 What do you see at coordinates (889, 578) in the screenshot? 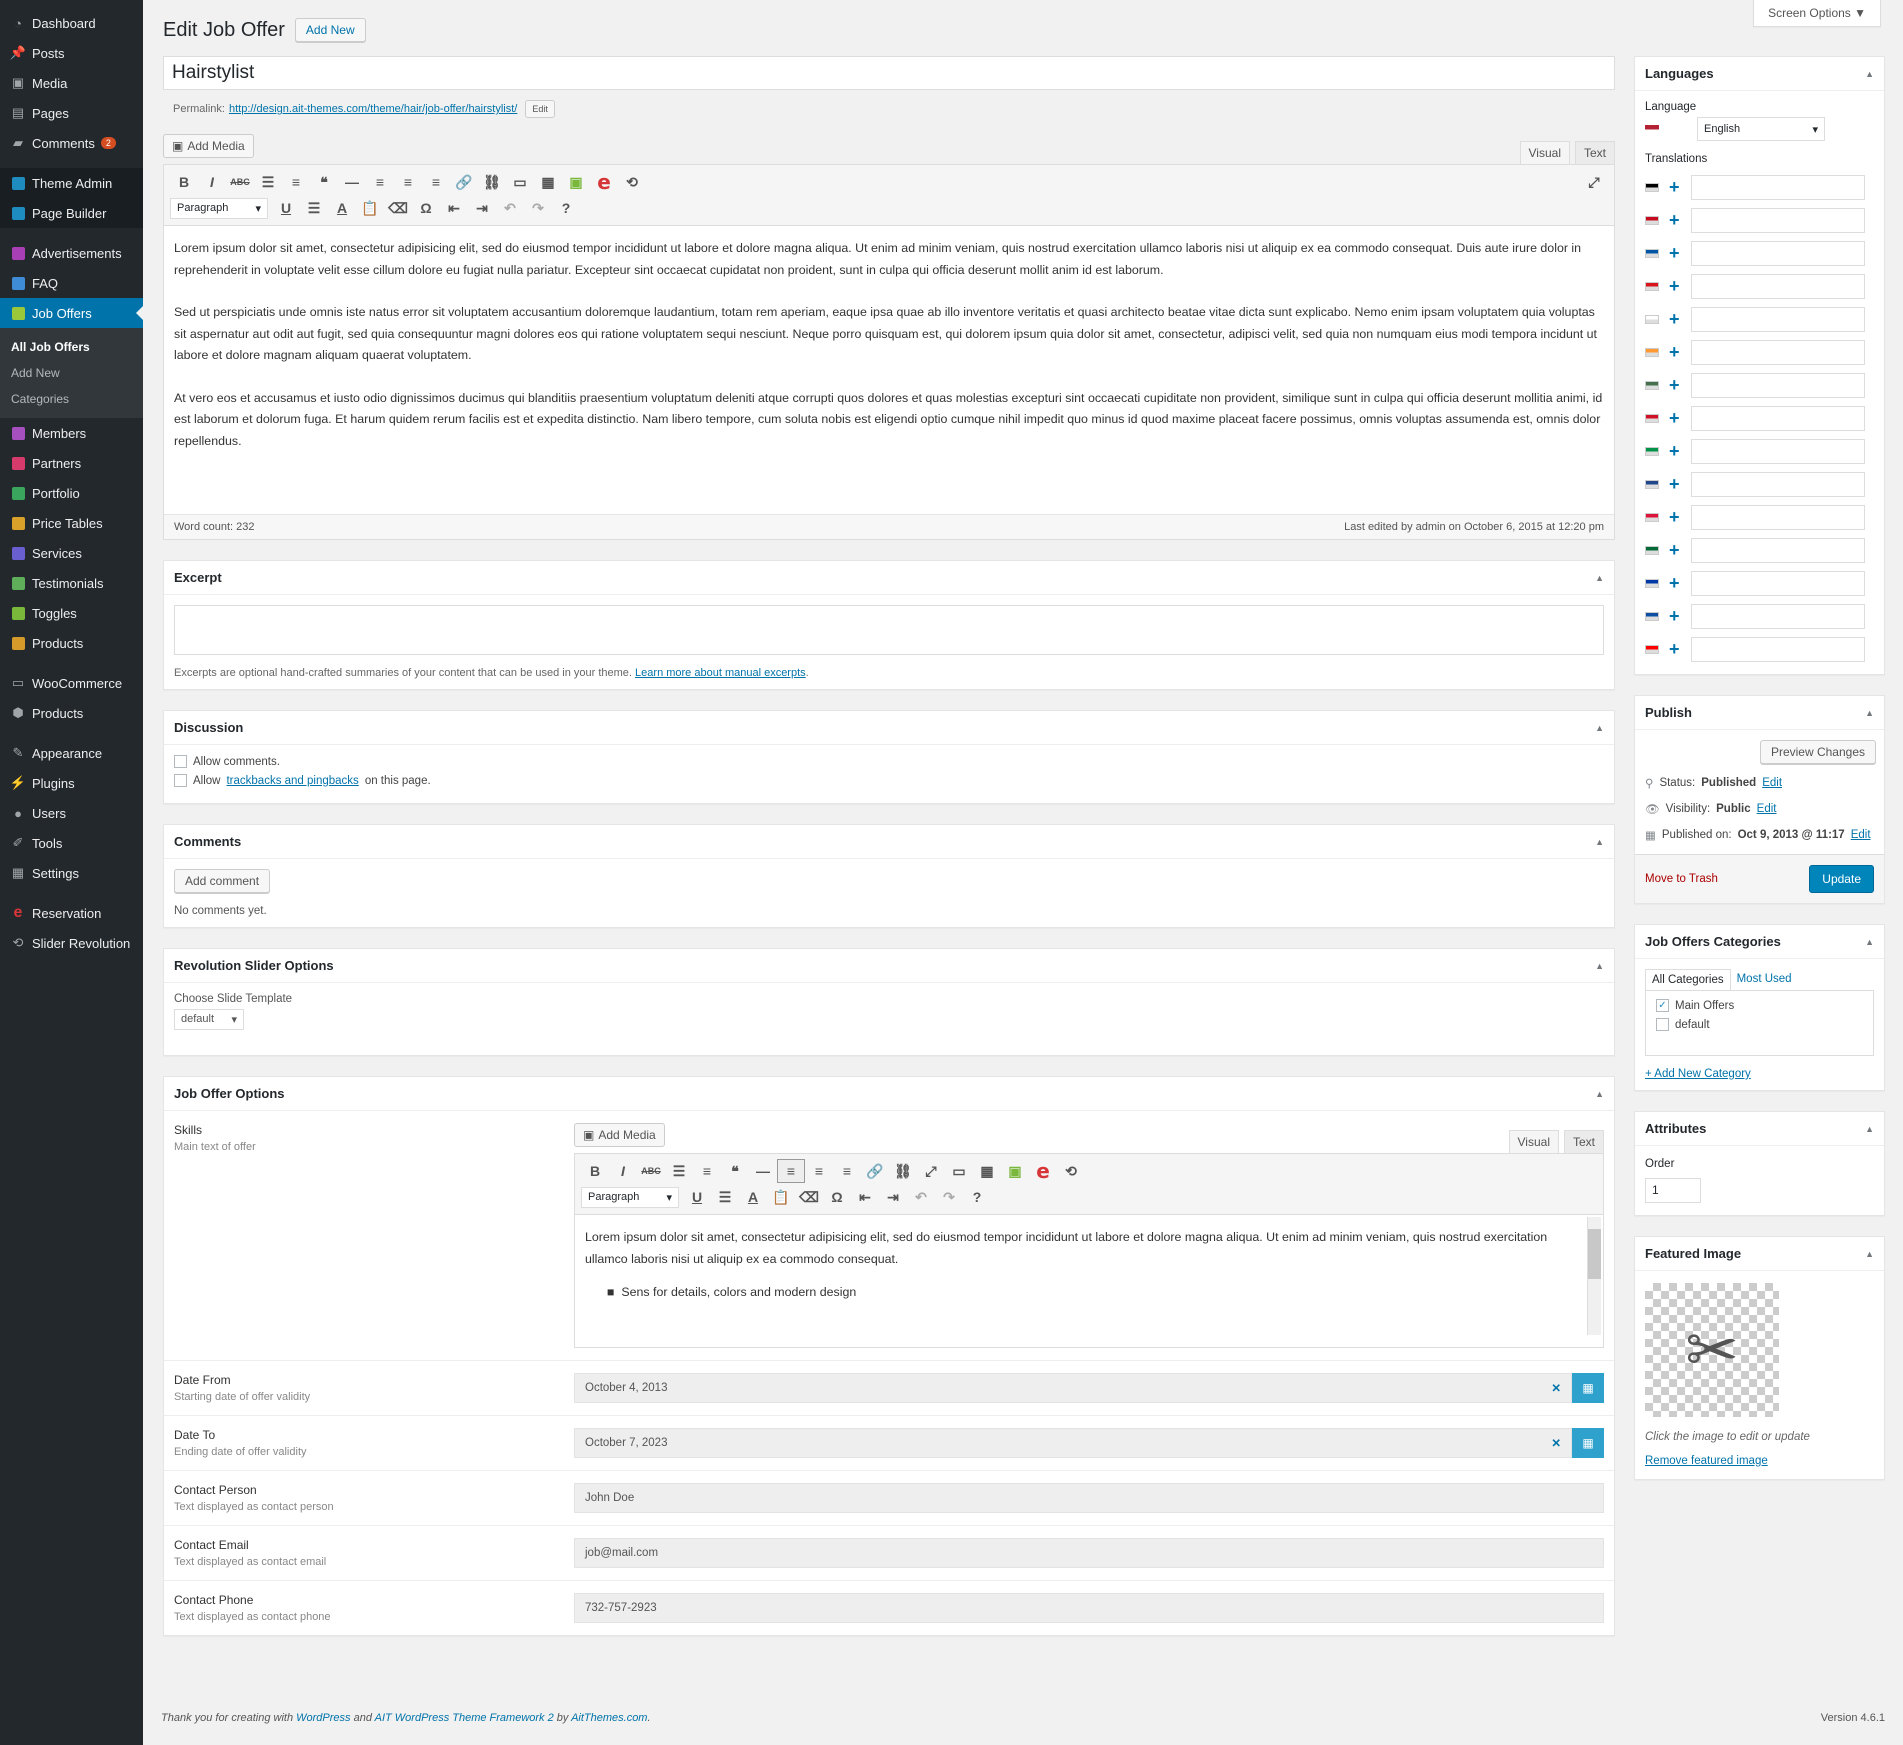
I see `excerpt-header: Excerpt ▲` at bounding box center [889, 578].